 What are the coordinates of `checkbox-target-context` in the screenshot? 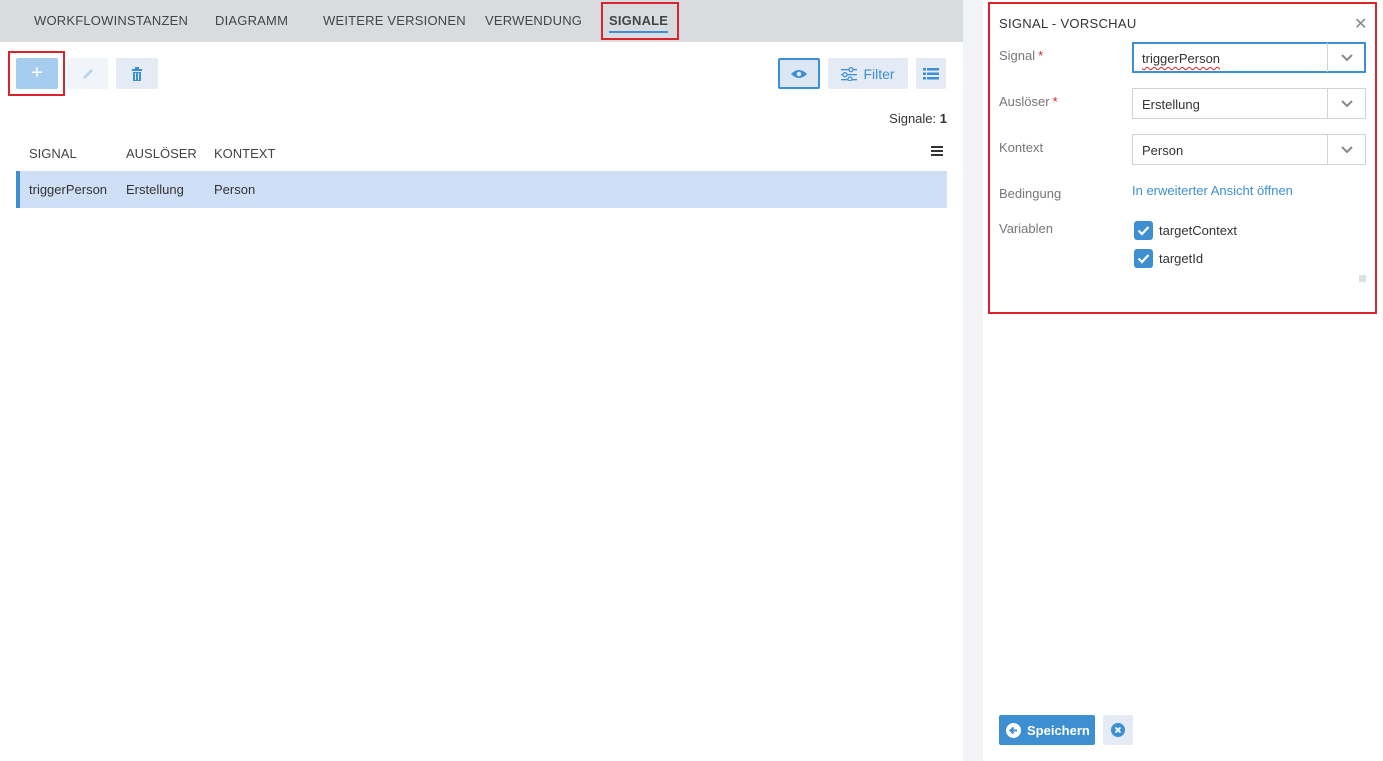 It's located at (1143, 230).